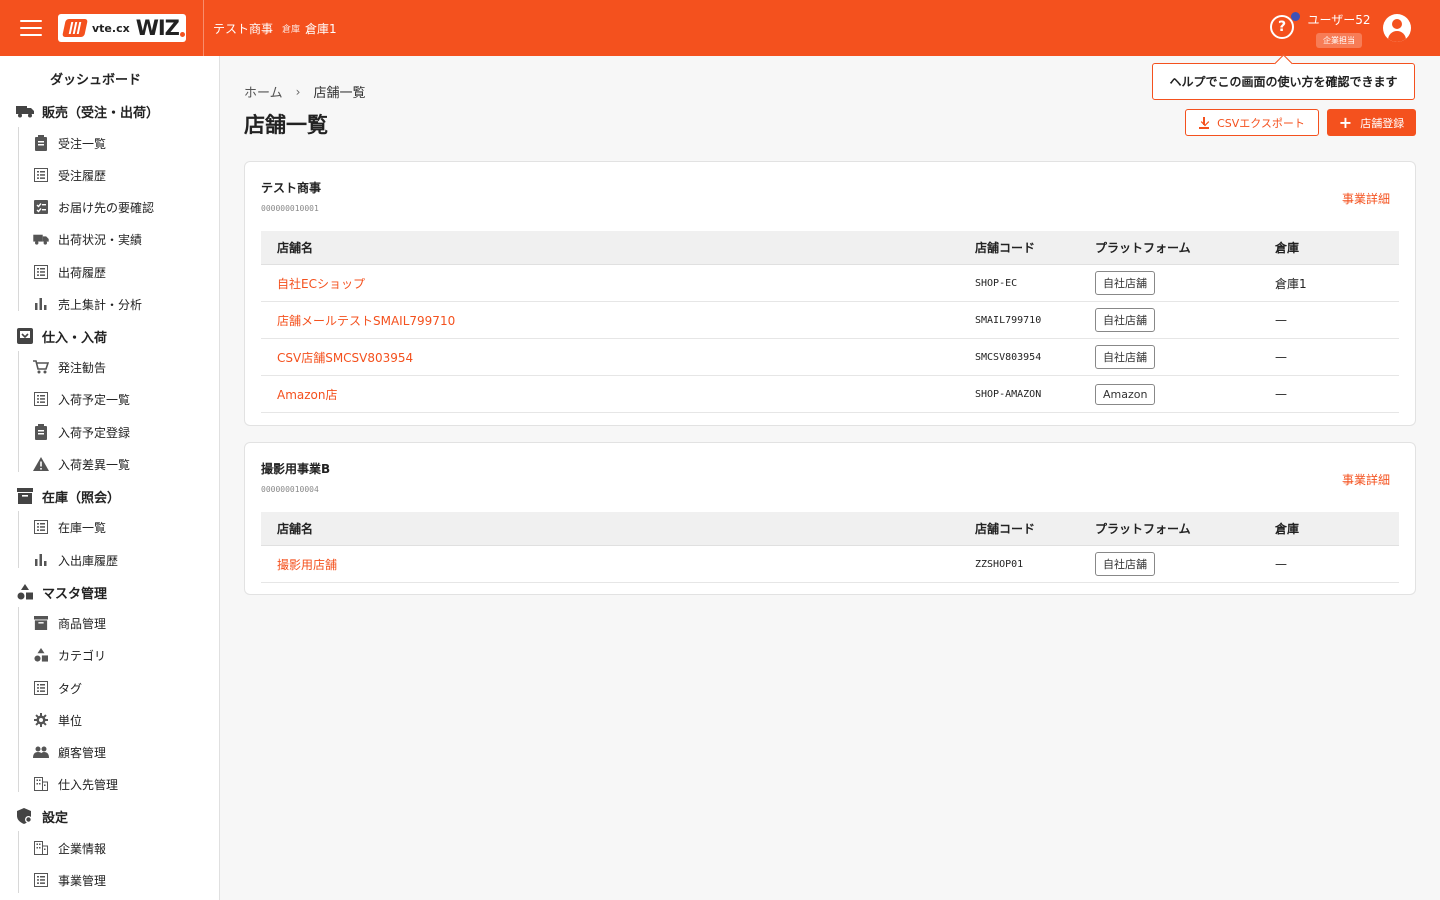 Image resolution: width=1440 pixels, height=900 pixels. I want to click on sidebar-item-shipping-status: 出荷状況・実績, so click(87, 239).